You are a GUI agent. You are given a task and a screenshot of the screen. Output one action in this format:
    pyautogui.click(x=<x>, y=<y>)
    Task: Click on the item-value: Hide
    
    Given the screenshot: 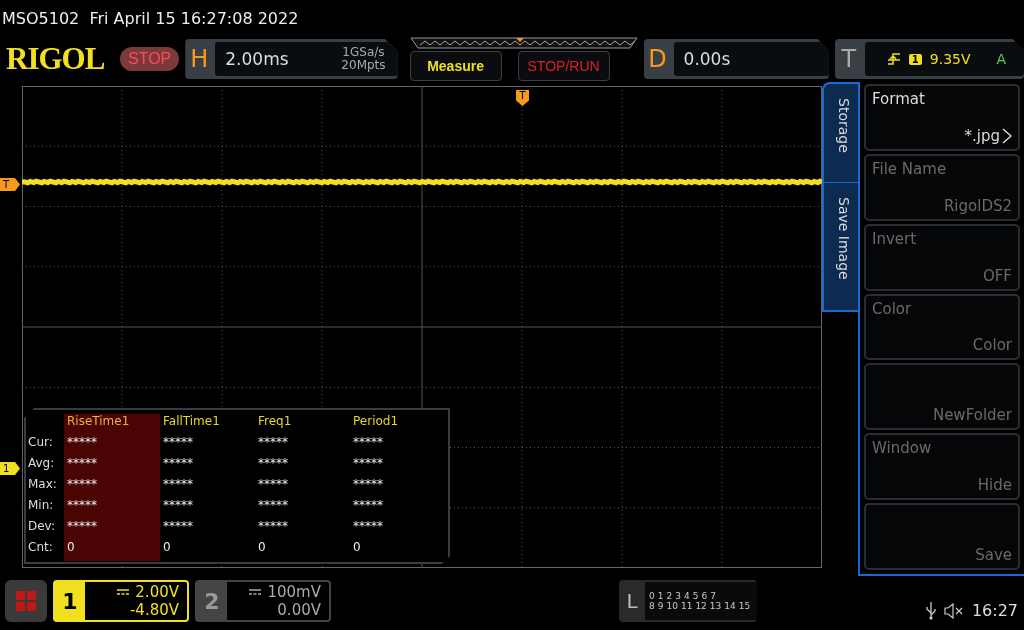 What is the action you would take?
    pyautogui.click(x=994, y=485)
    